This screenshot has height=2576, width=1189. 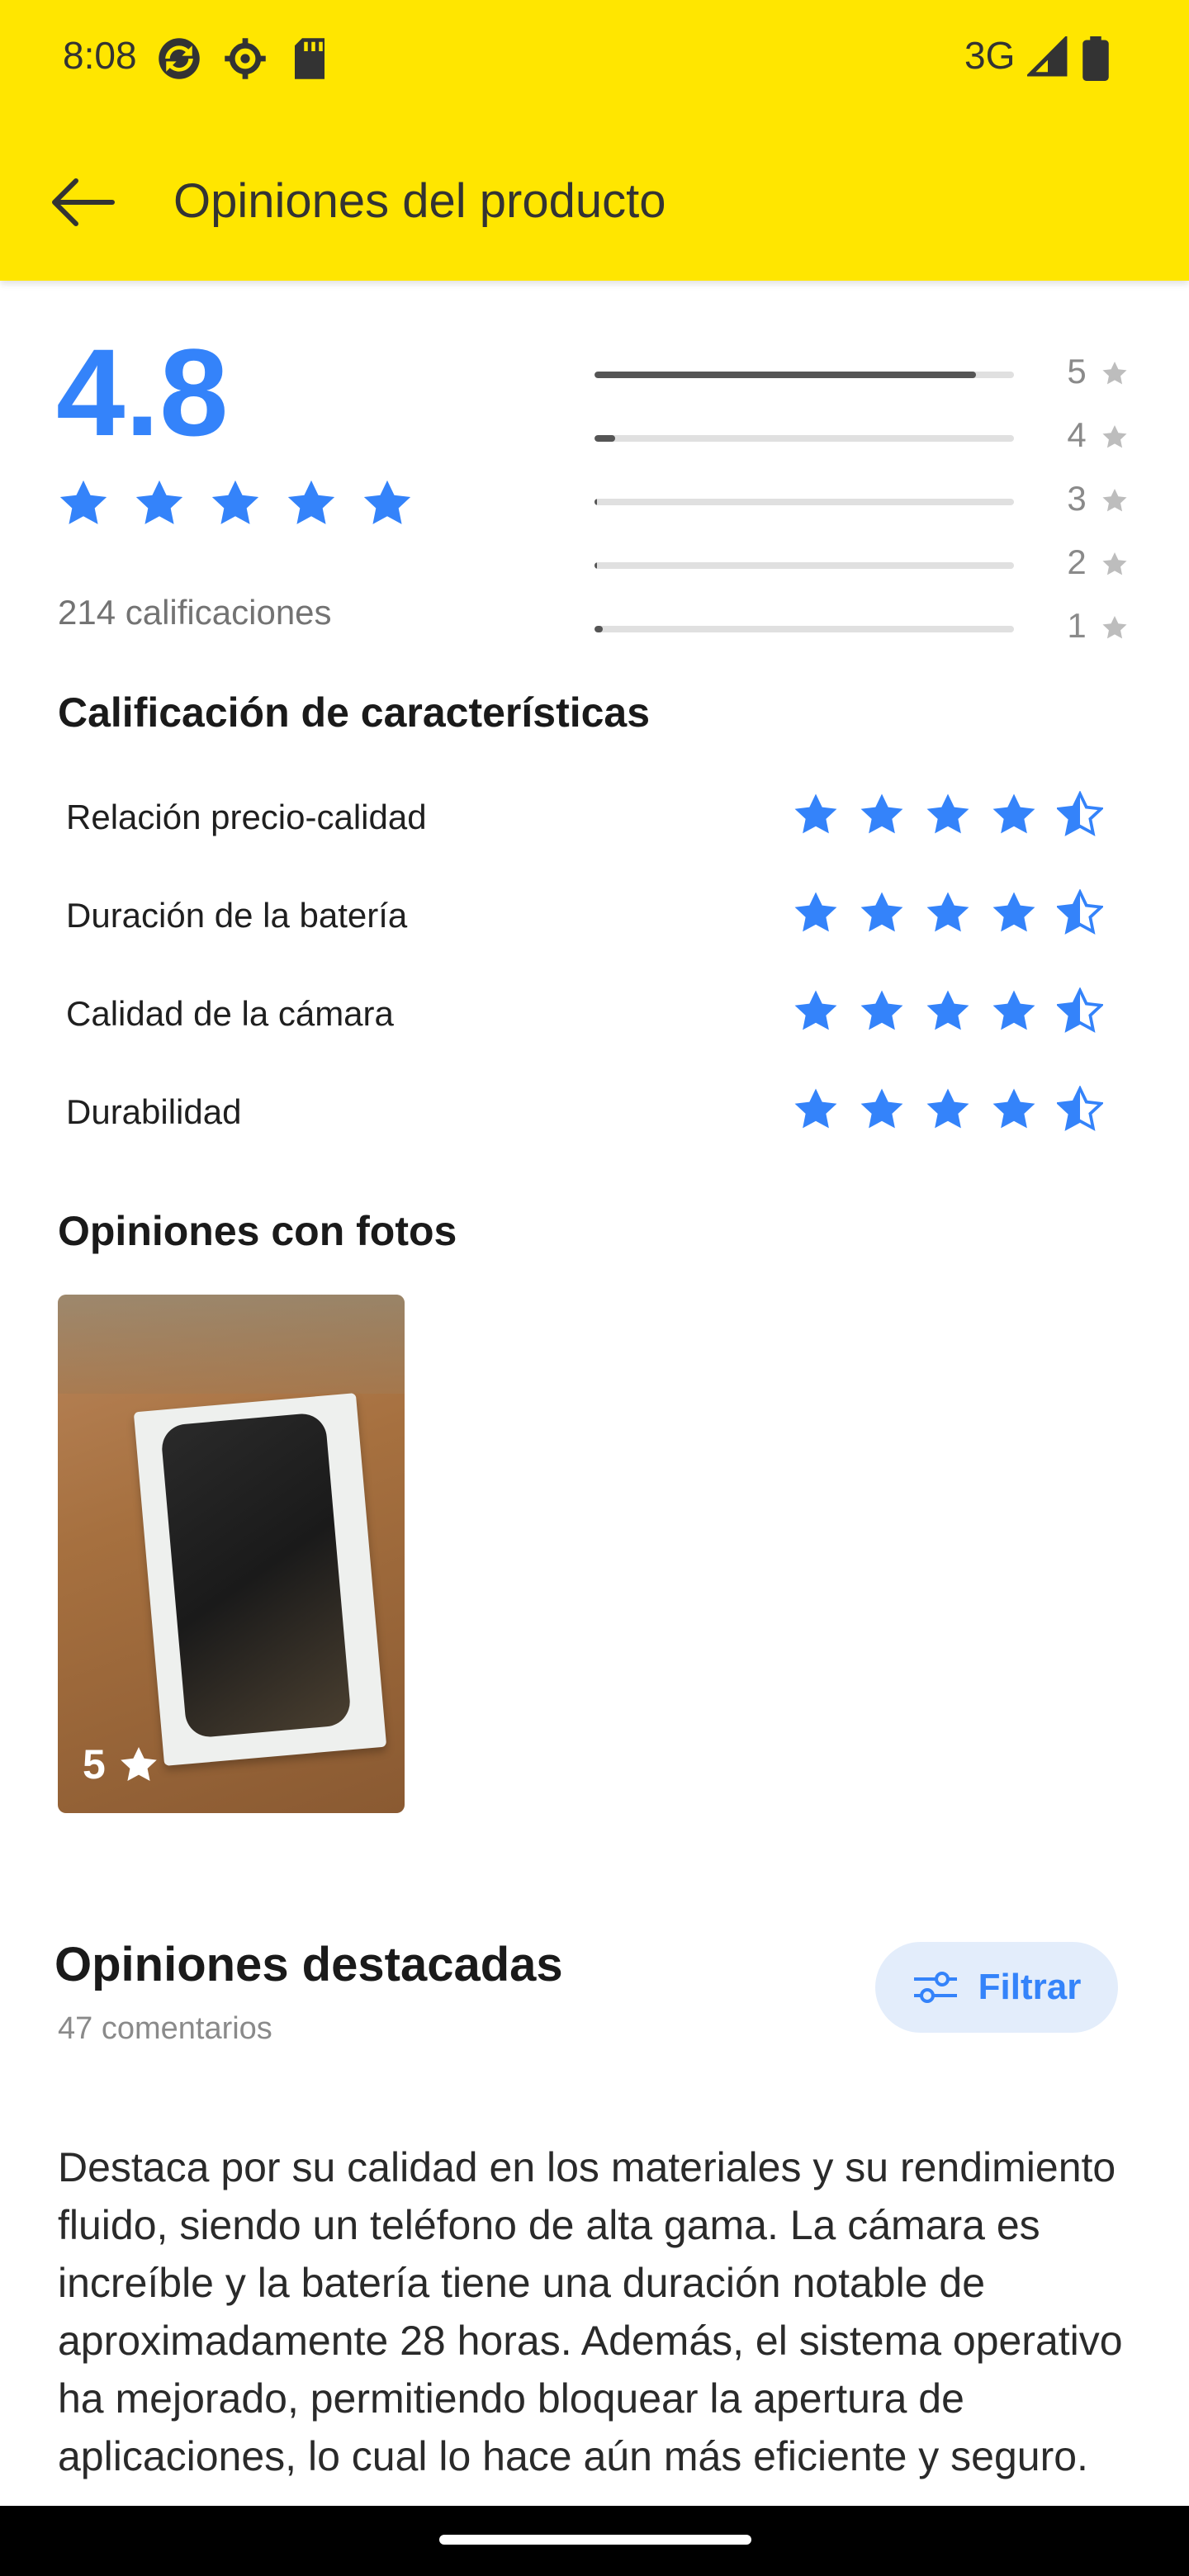 I want to click on characteristic-row: Calidad de la cámara, so click(x=598, y=1014).